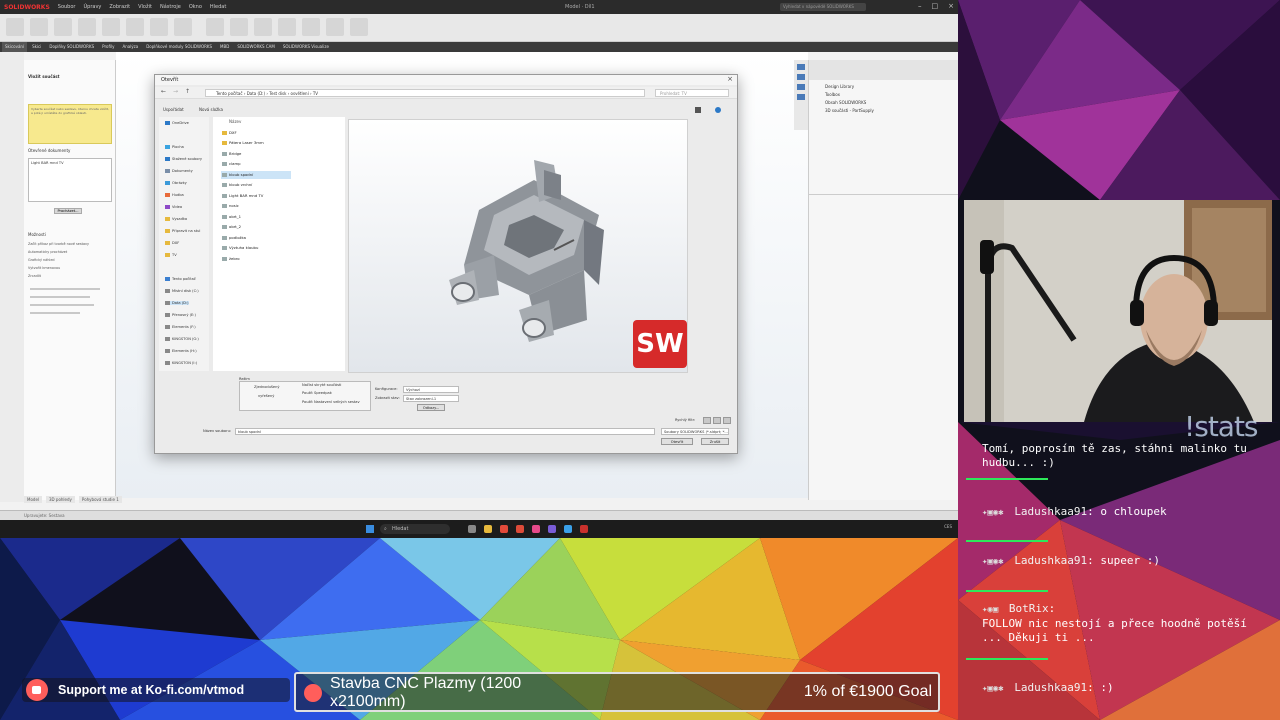  What do you see at coordinates (845, 102) in the screenshot?
I see `sw-content-item: Obsah SOLIDWORKS` at bounding box center [845, 102].